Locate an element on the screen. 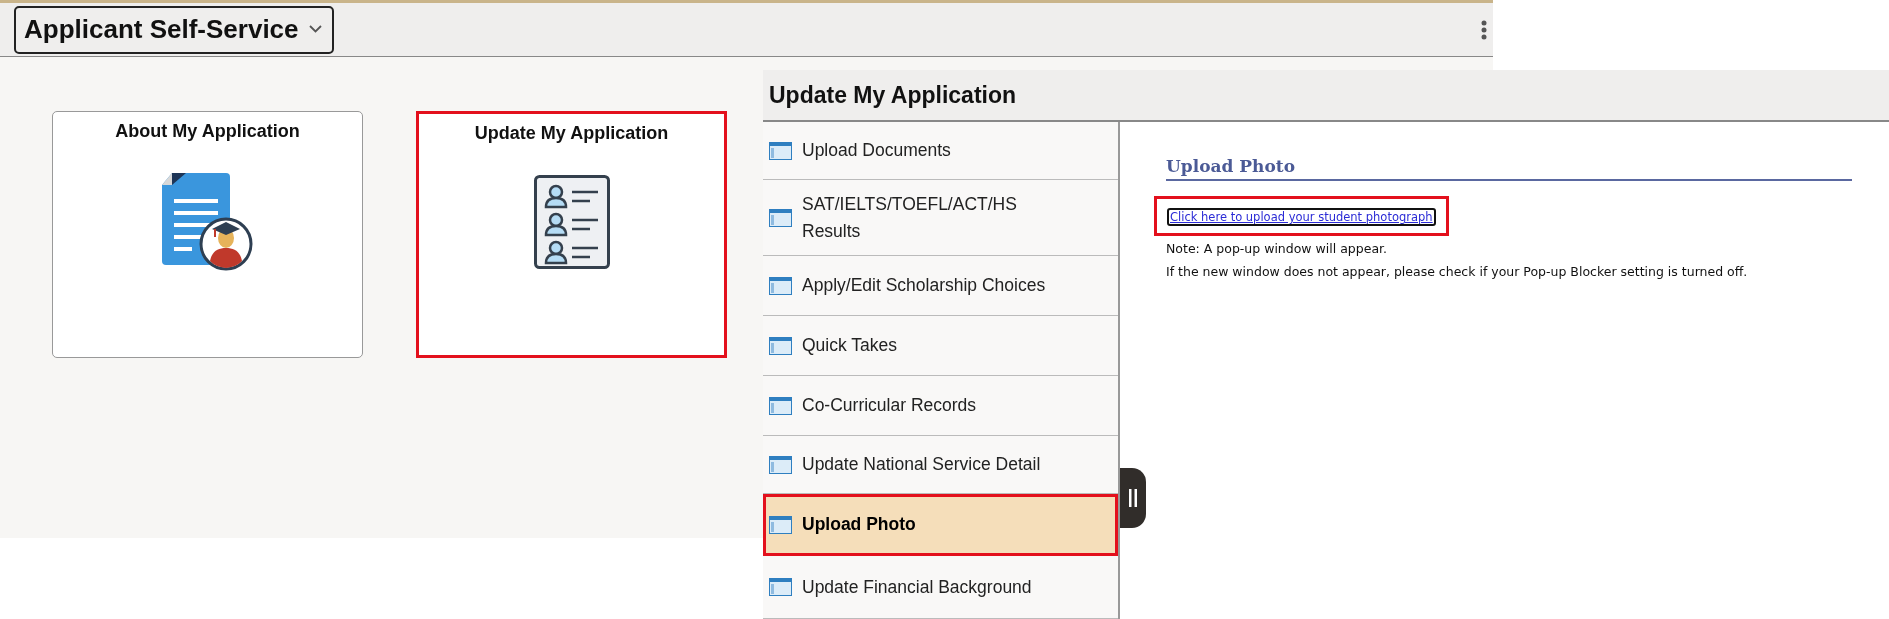 The image size is (1889, 619). section-heading: Upload Photo is located at coordinates (1509, 169).